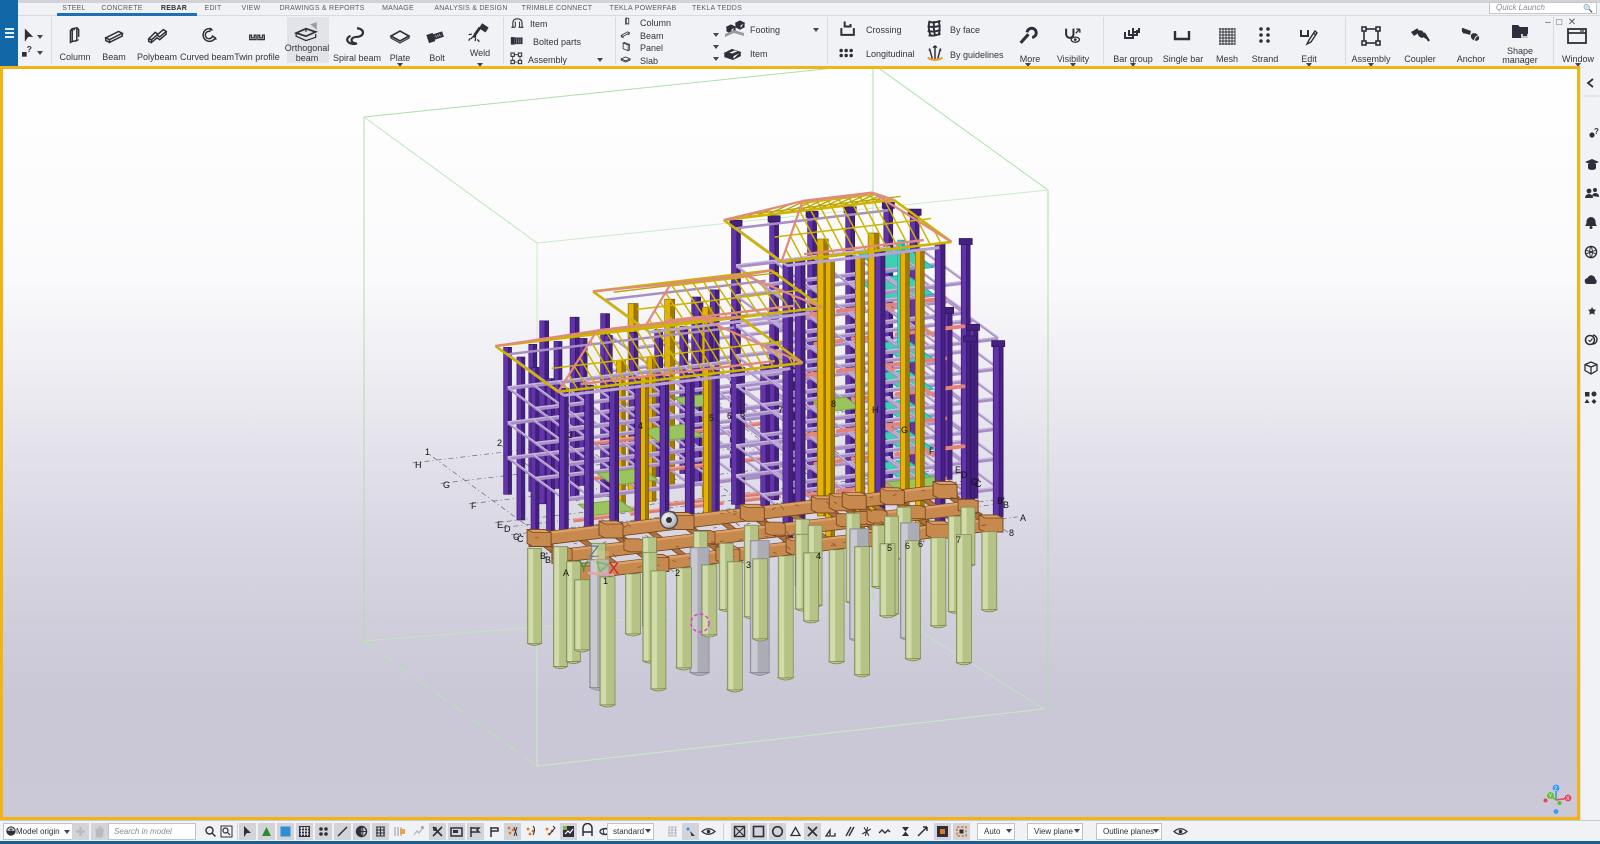  What do you see at coordinates (427, 452) in the screenshot?
I see `svg-text: 1` at bounding box center [427, 452].